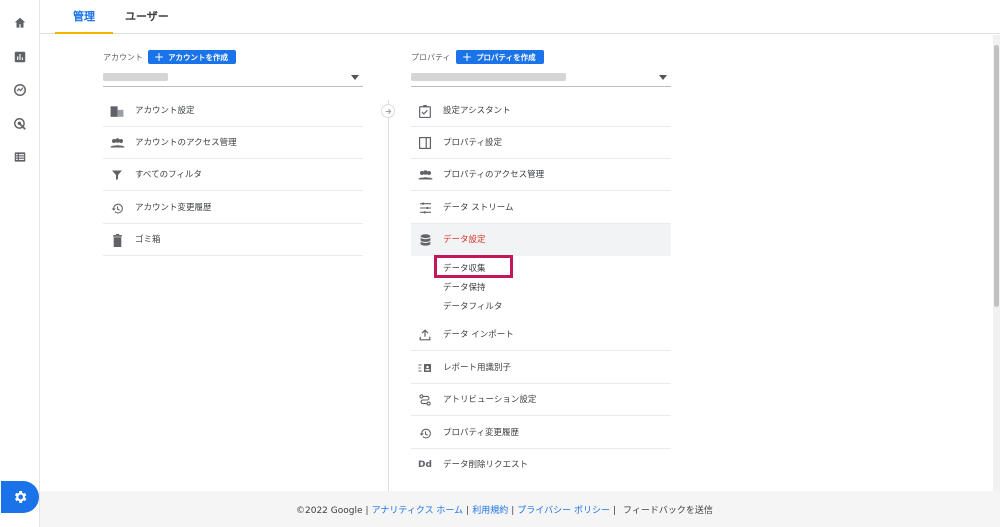  I want to click on account-change-history-item: アカウント変更履歴, so click(233, 208).